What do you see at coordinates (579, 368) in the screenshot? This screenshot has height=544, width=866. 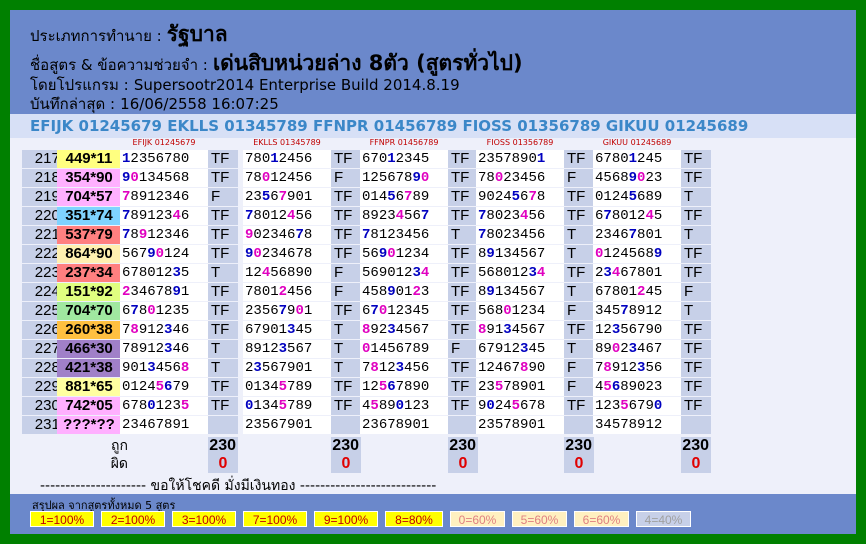 I see `hit-status: F` at bounding box center [579, 368].